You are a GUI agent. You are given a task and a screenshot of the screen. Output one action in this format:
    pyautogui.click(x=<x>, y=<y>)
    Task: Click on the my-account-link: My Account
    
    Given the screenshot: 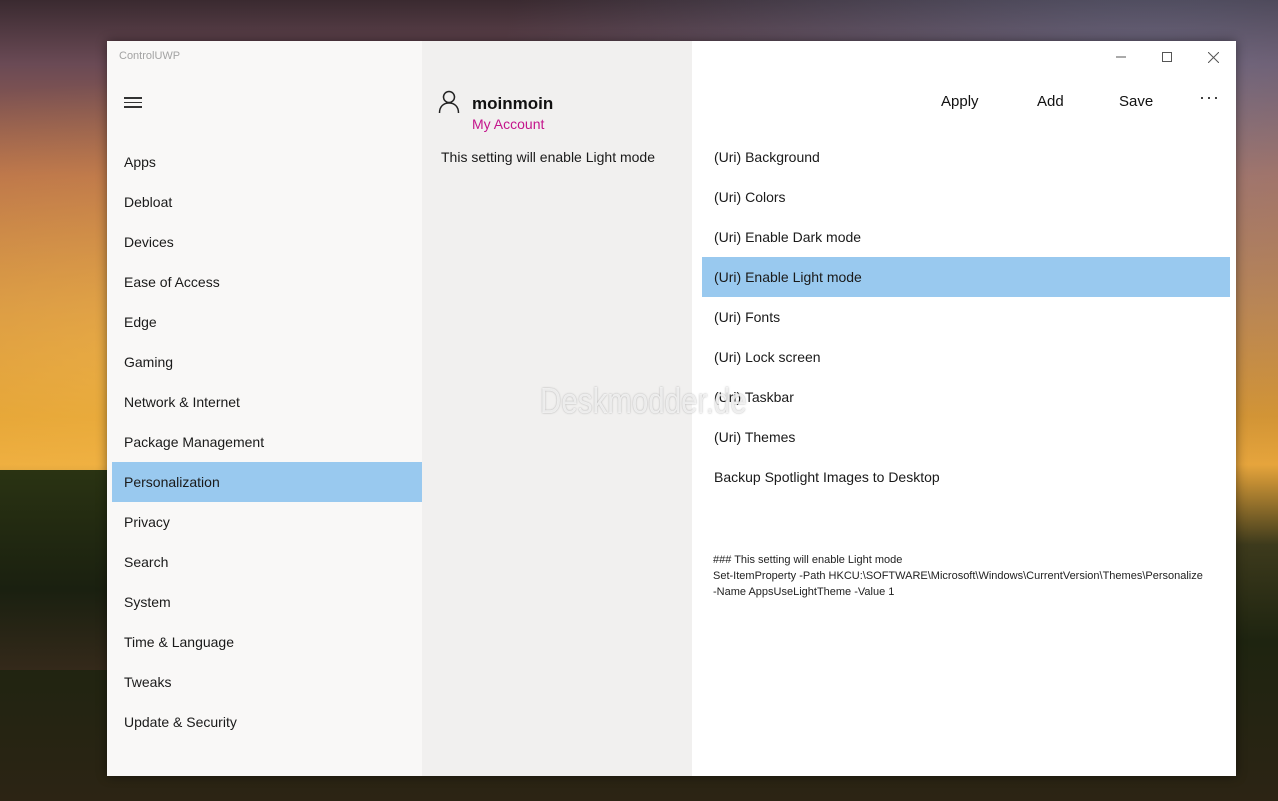 What is the action you would take?
    pyautogui.click(x=508, y=124)
    